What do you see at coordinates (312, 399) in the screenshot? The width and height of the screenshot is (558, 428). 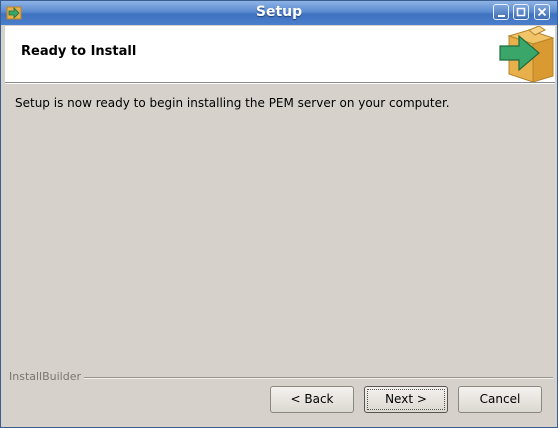 I see `back-button: < Back` at bounding box center [312, 399].